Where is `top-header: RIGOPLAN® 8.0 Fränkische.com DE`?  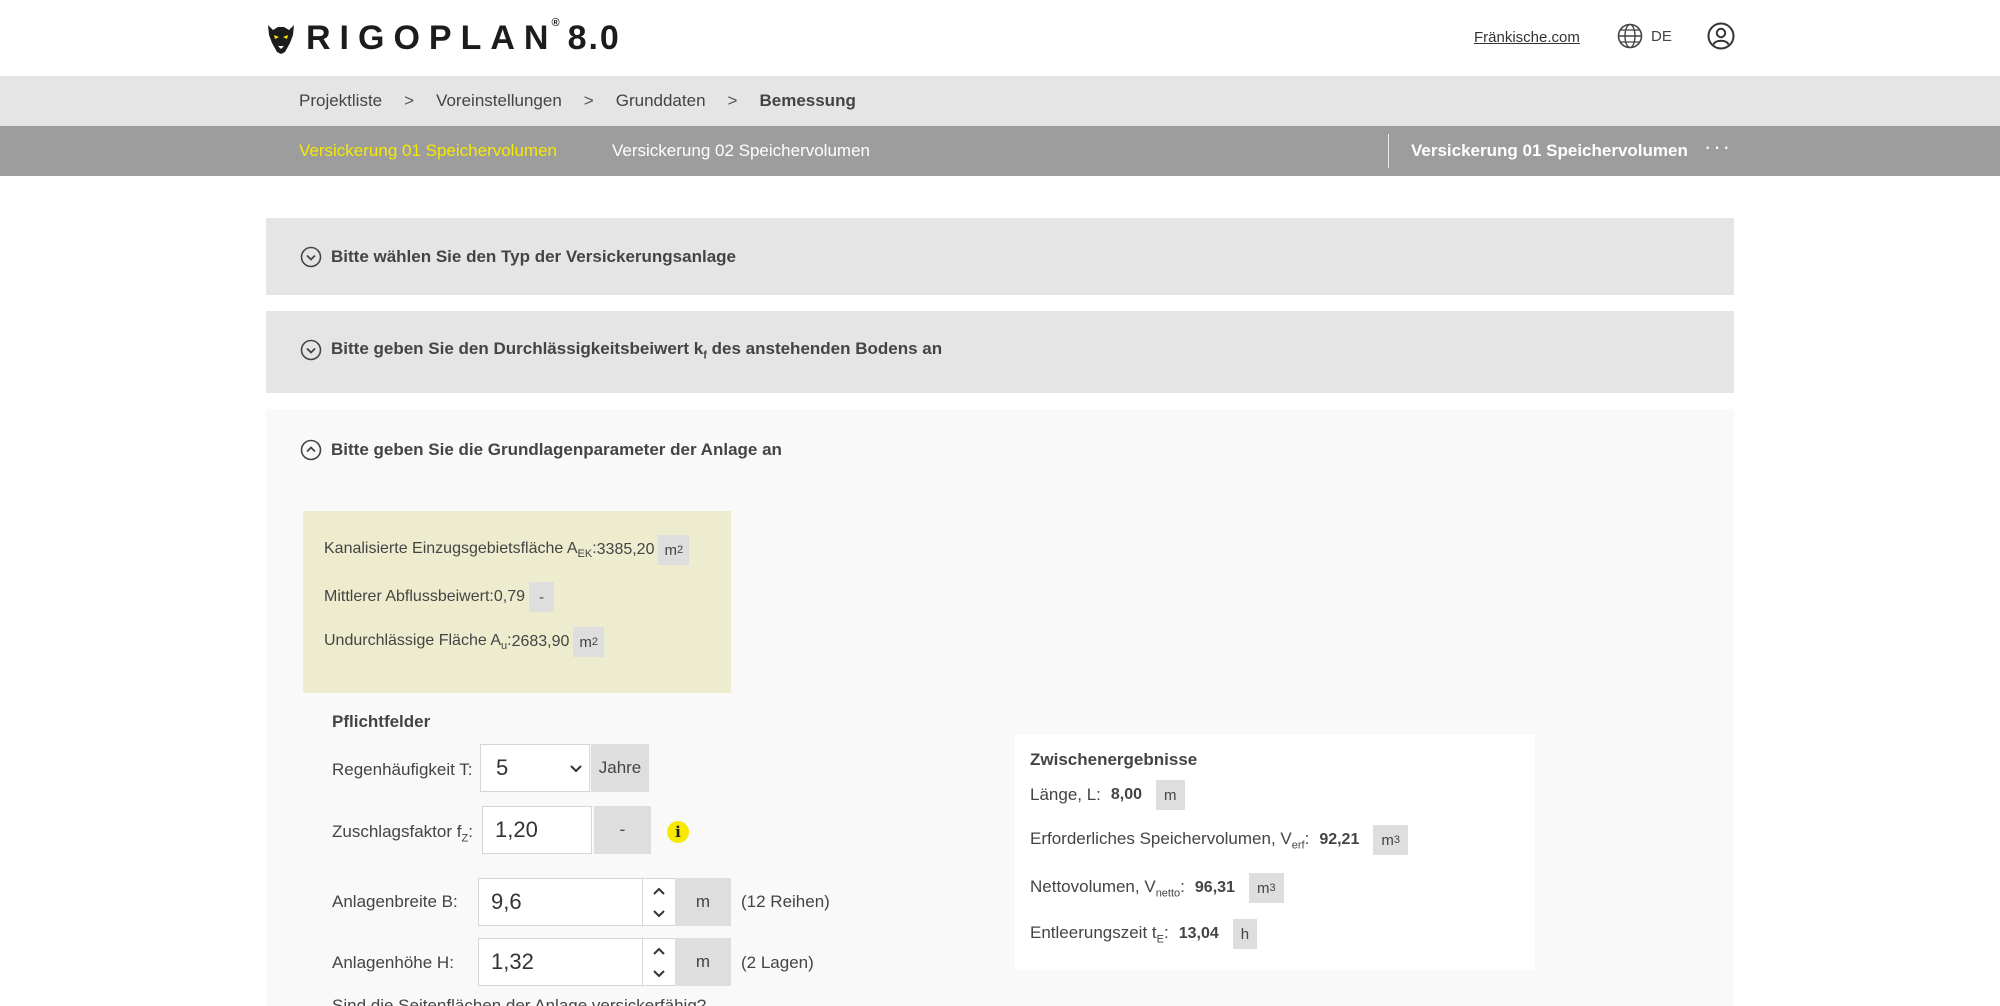 top-header: RIGOPLAN® 8.0 Fränkische.com DE is located at coordinates (1000, 38).